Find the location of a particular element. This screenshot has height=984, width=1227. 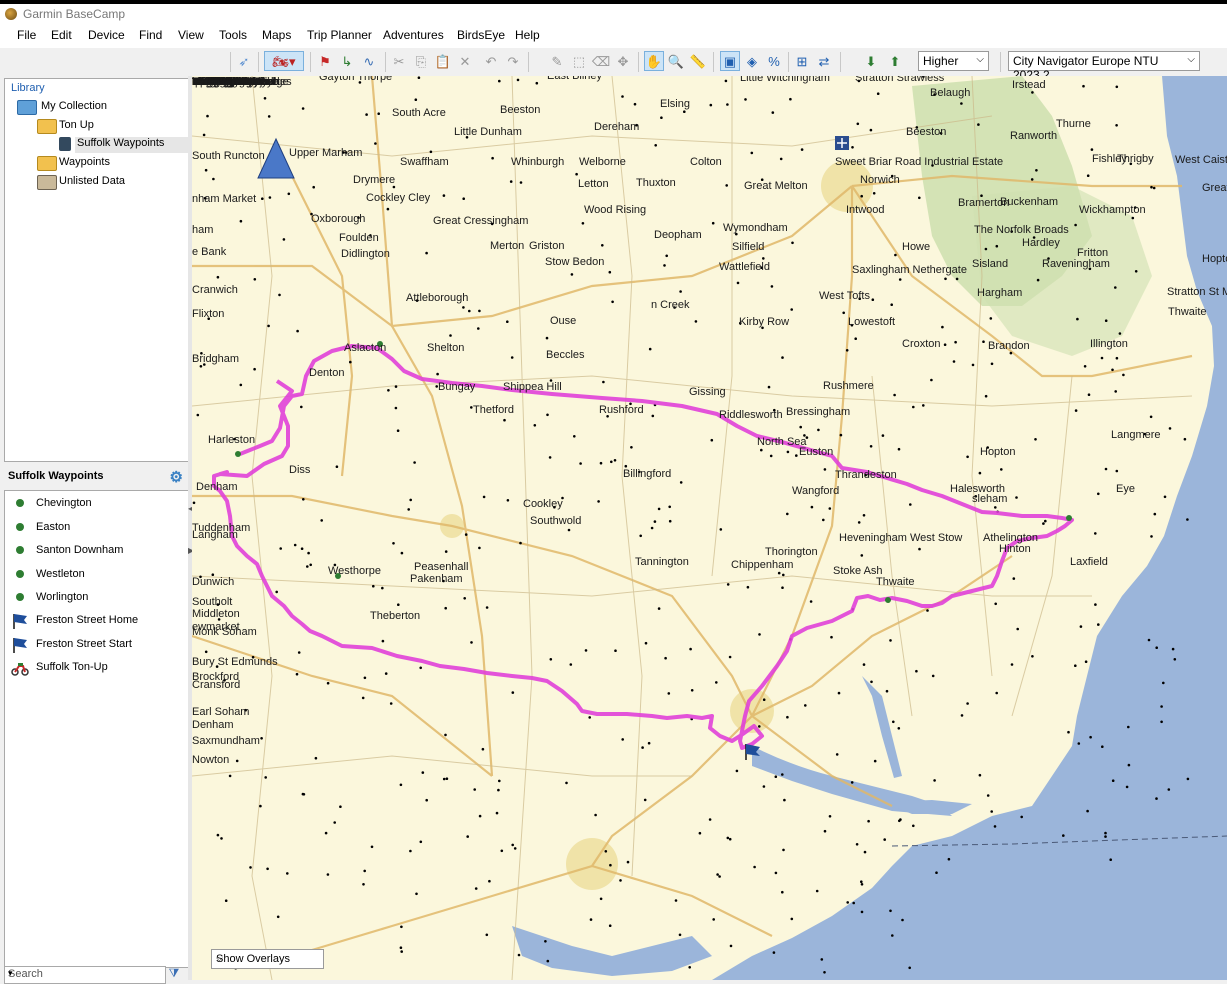

menu-help: Help is located at coordinates (527, 35).